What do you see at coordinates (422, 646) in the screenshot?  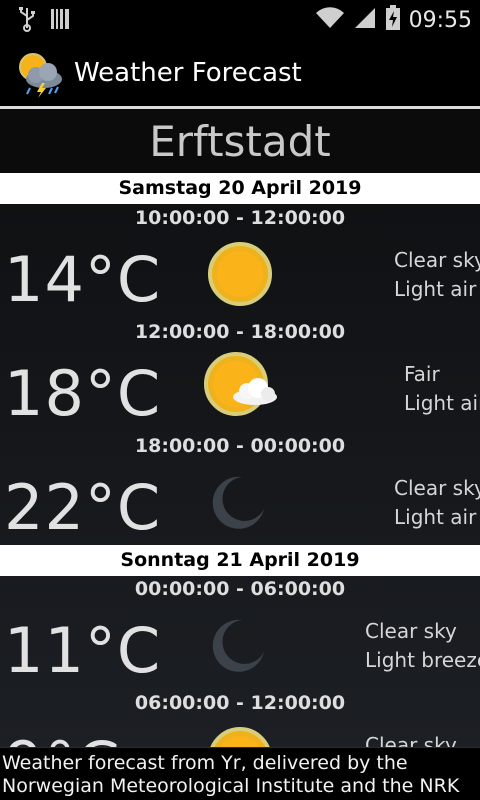 I see `weather-description: Clear sky Light breeze` at bounding box center [422, 646].